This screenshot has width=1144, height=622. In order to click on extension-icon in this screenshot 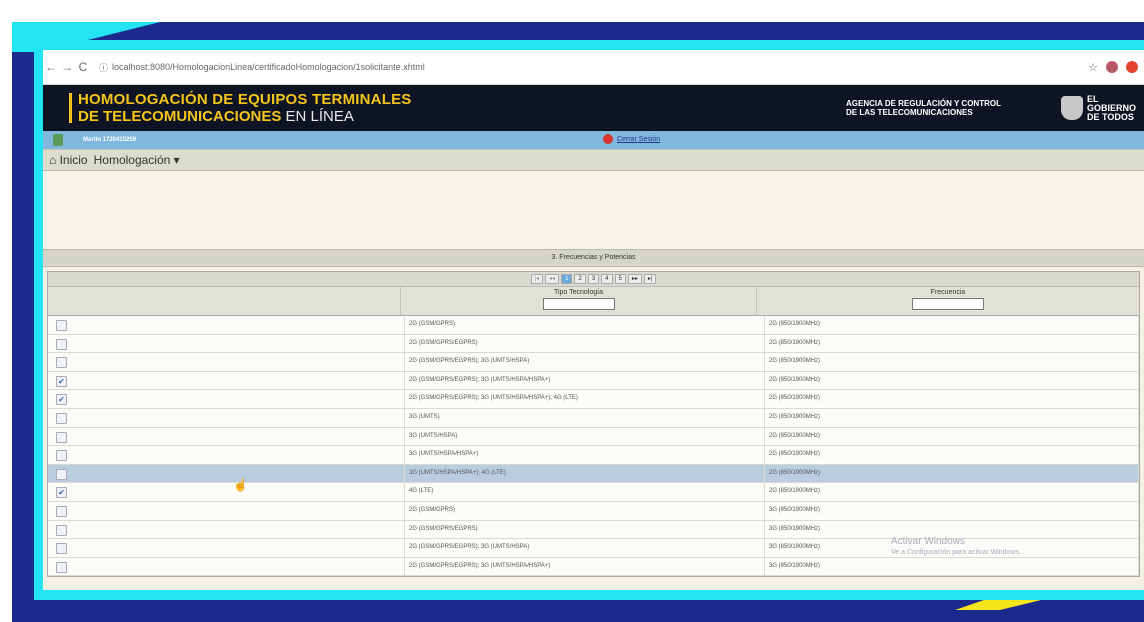, I will do `click(1132, 67)`.